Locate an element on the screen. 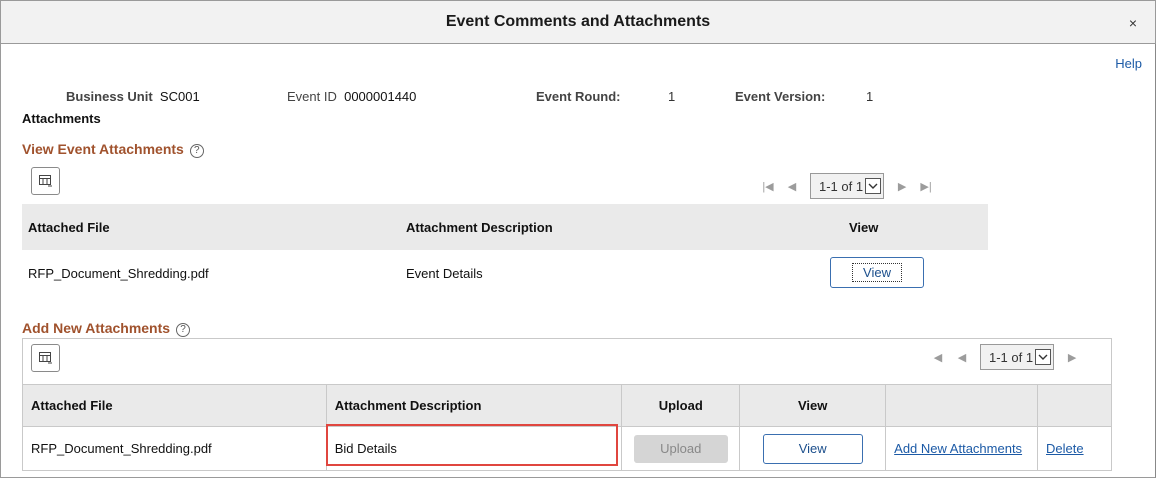  view-section-title: View Event Attachments? is located at coordinates (113, 149).